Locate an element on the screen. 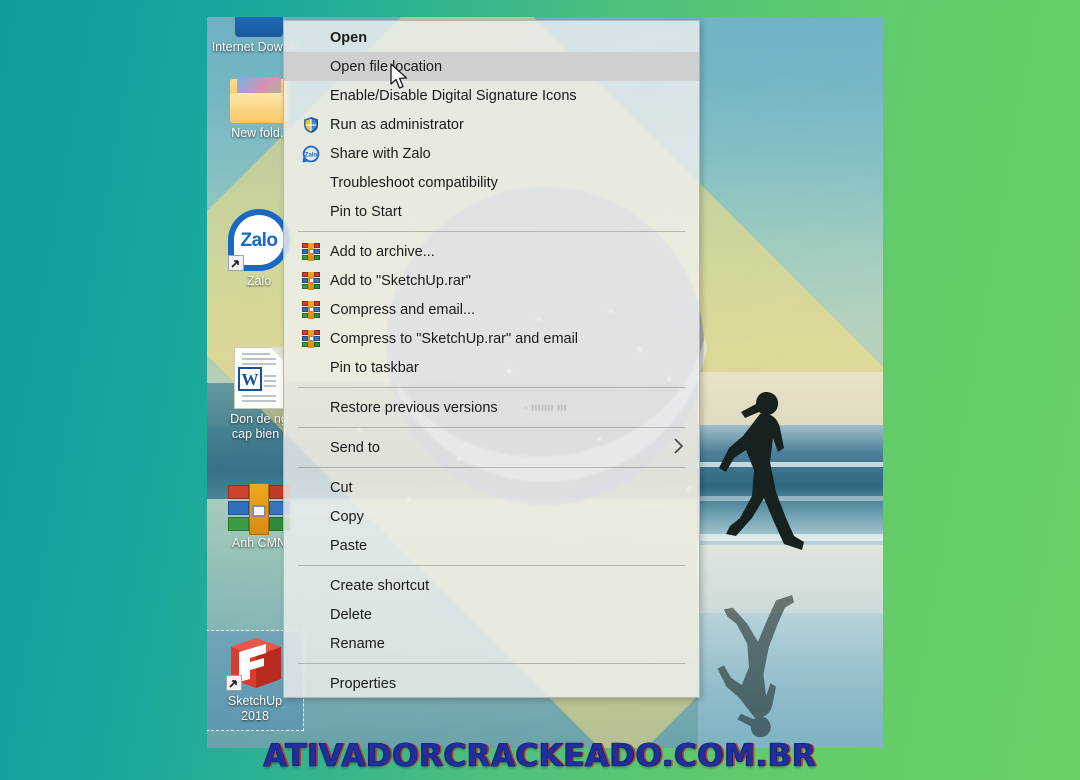 The height and width of the screenshot is (780, 1080). idm-icon is located at coordinates (259, 27).